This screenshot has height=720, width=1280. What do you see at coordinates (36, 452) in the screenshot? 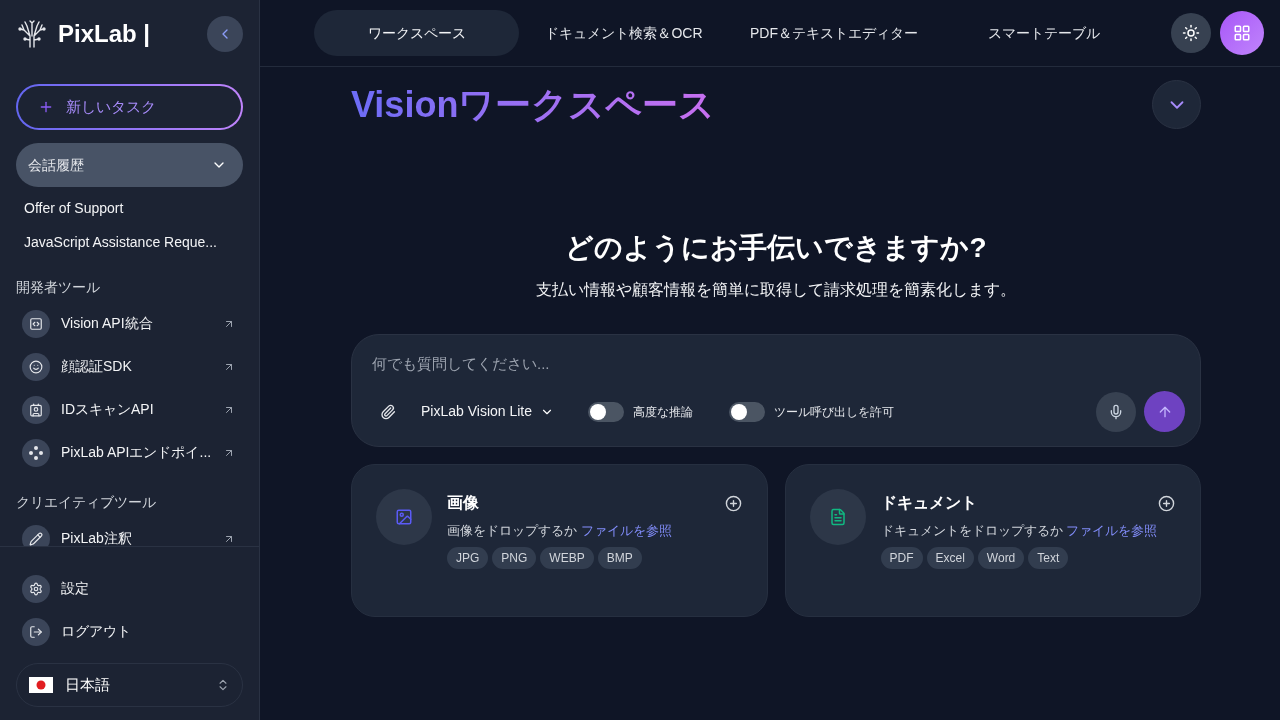
I see `dots-diamond-icon` at bounding box center [36, 452].